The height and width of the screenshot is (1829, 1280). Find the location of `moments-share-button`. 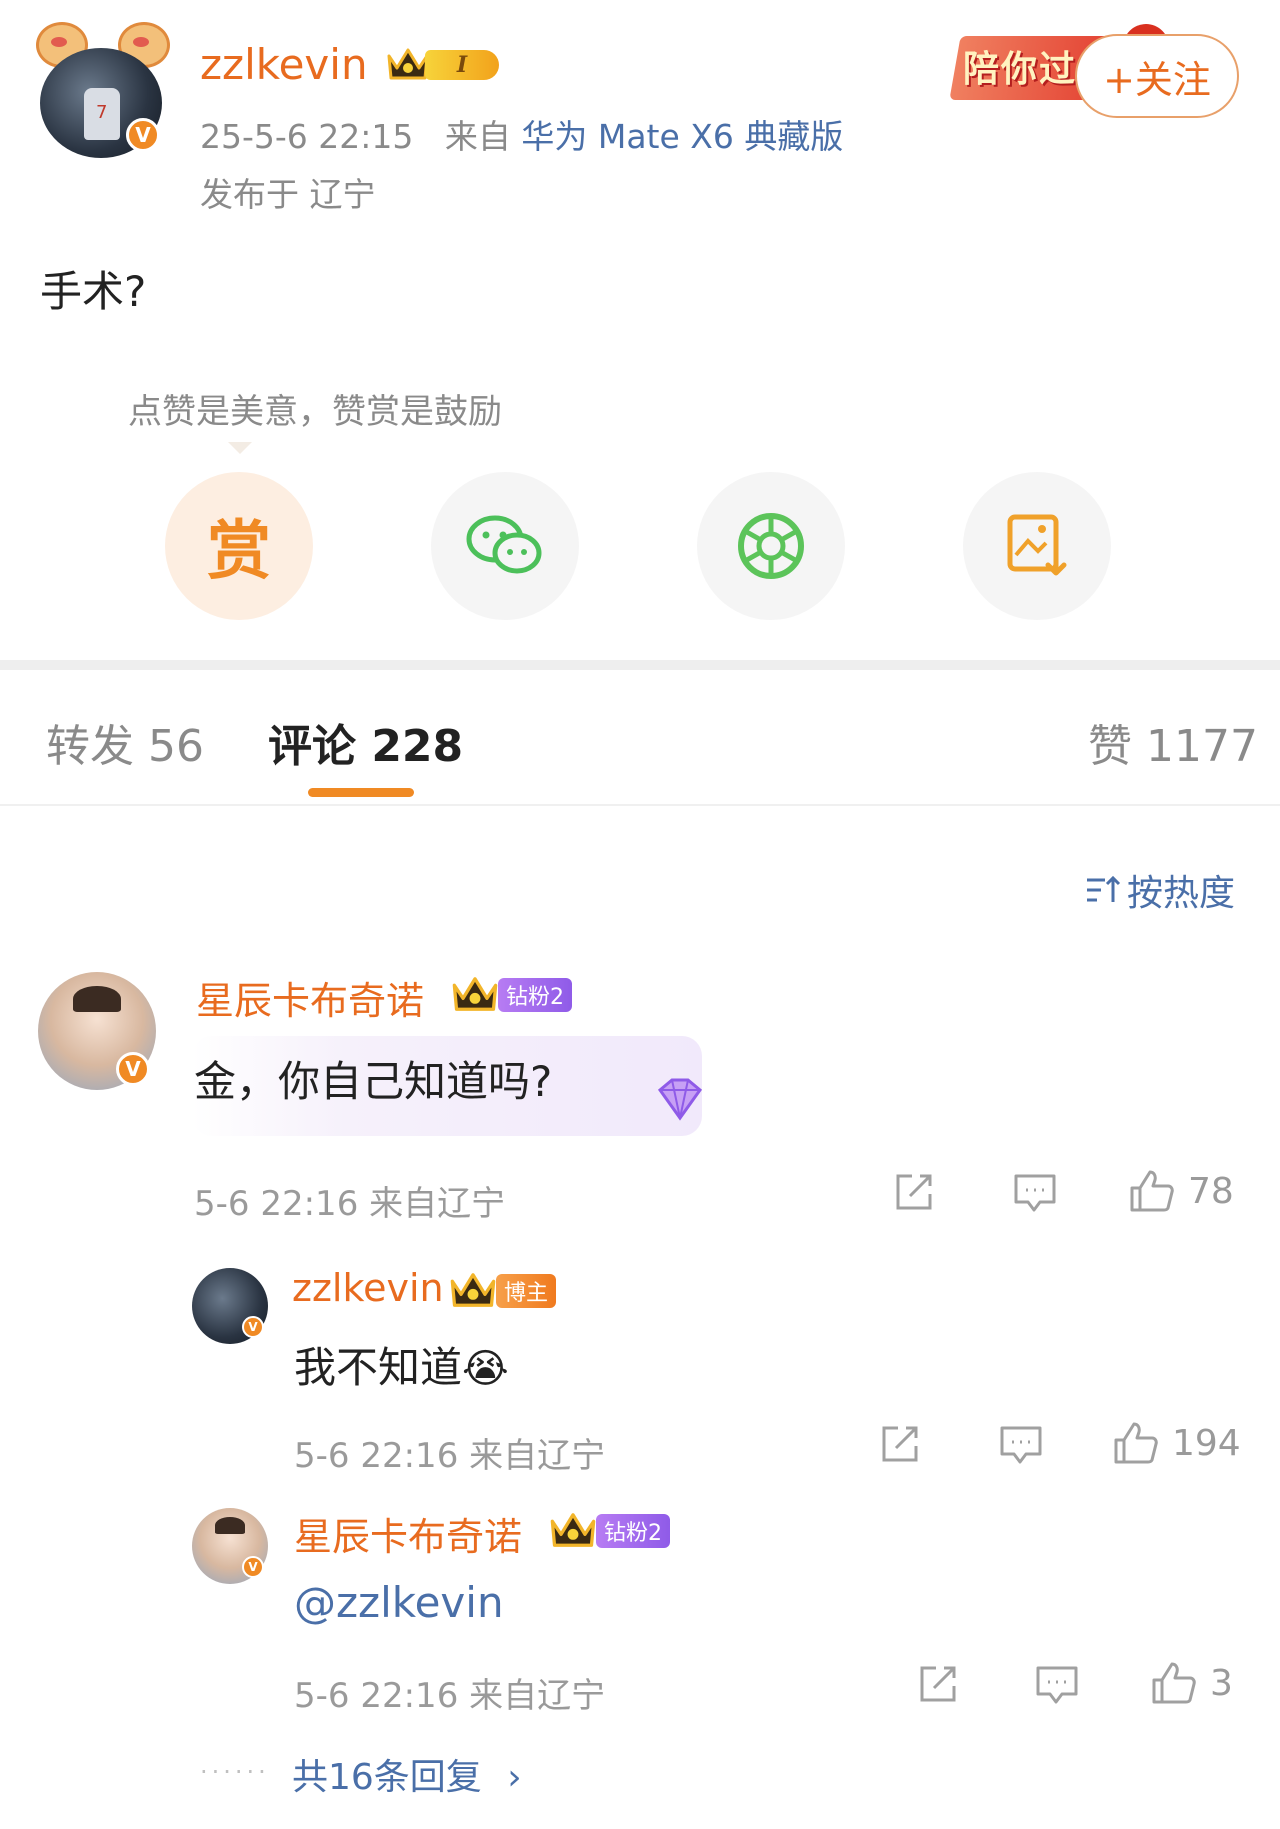

moments-share-button is located at coordinates (771, 546).